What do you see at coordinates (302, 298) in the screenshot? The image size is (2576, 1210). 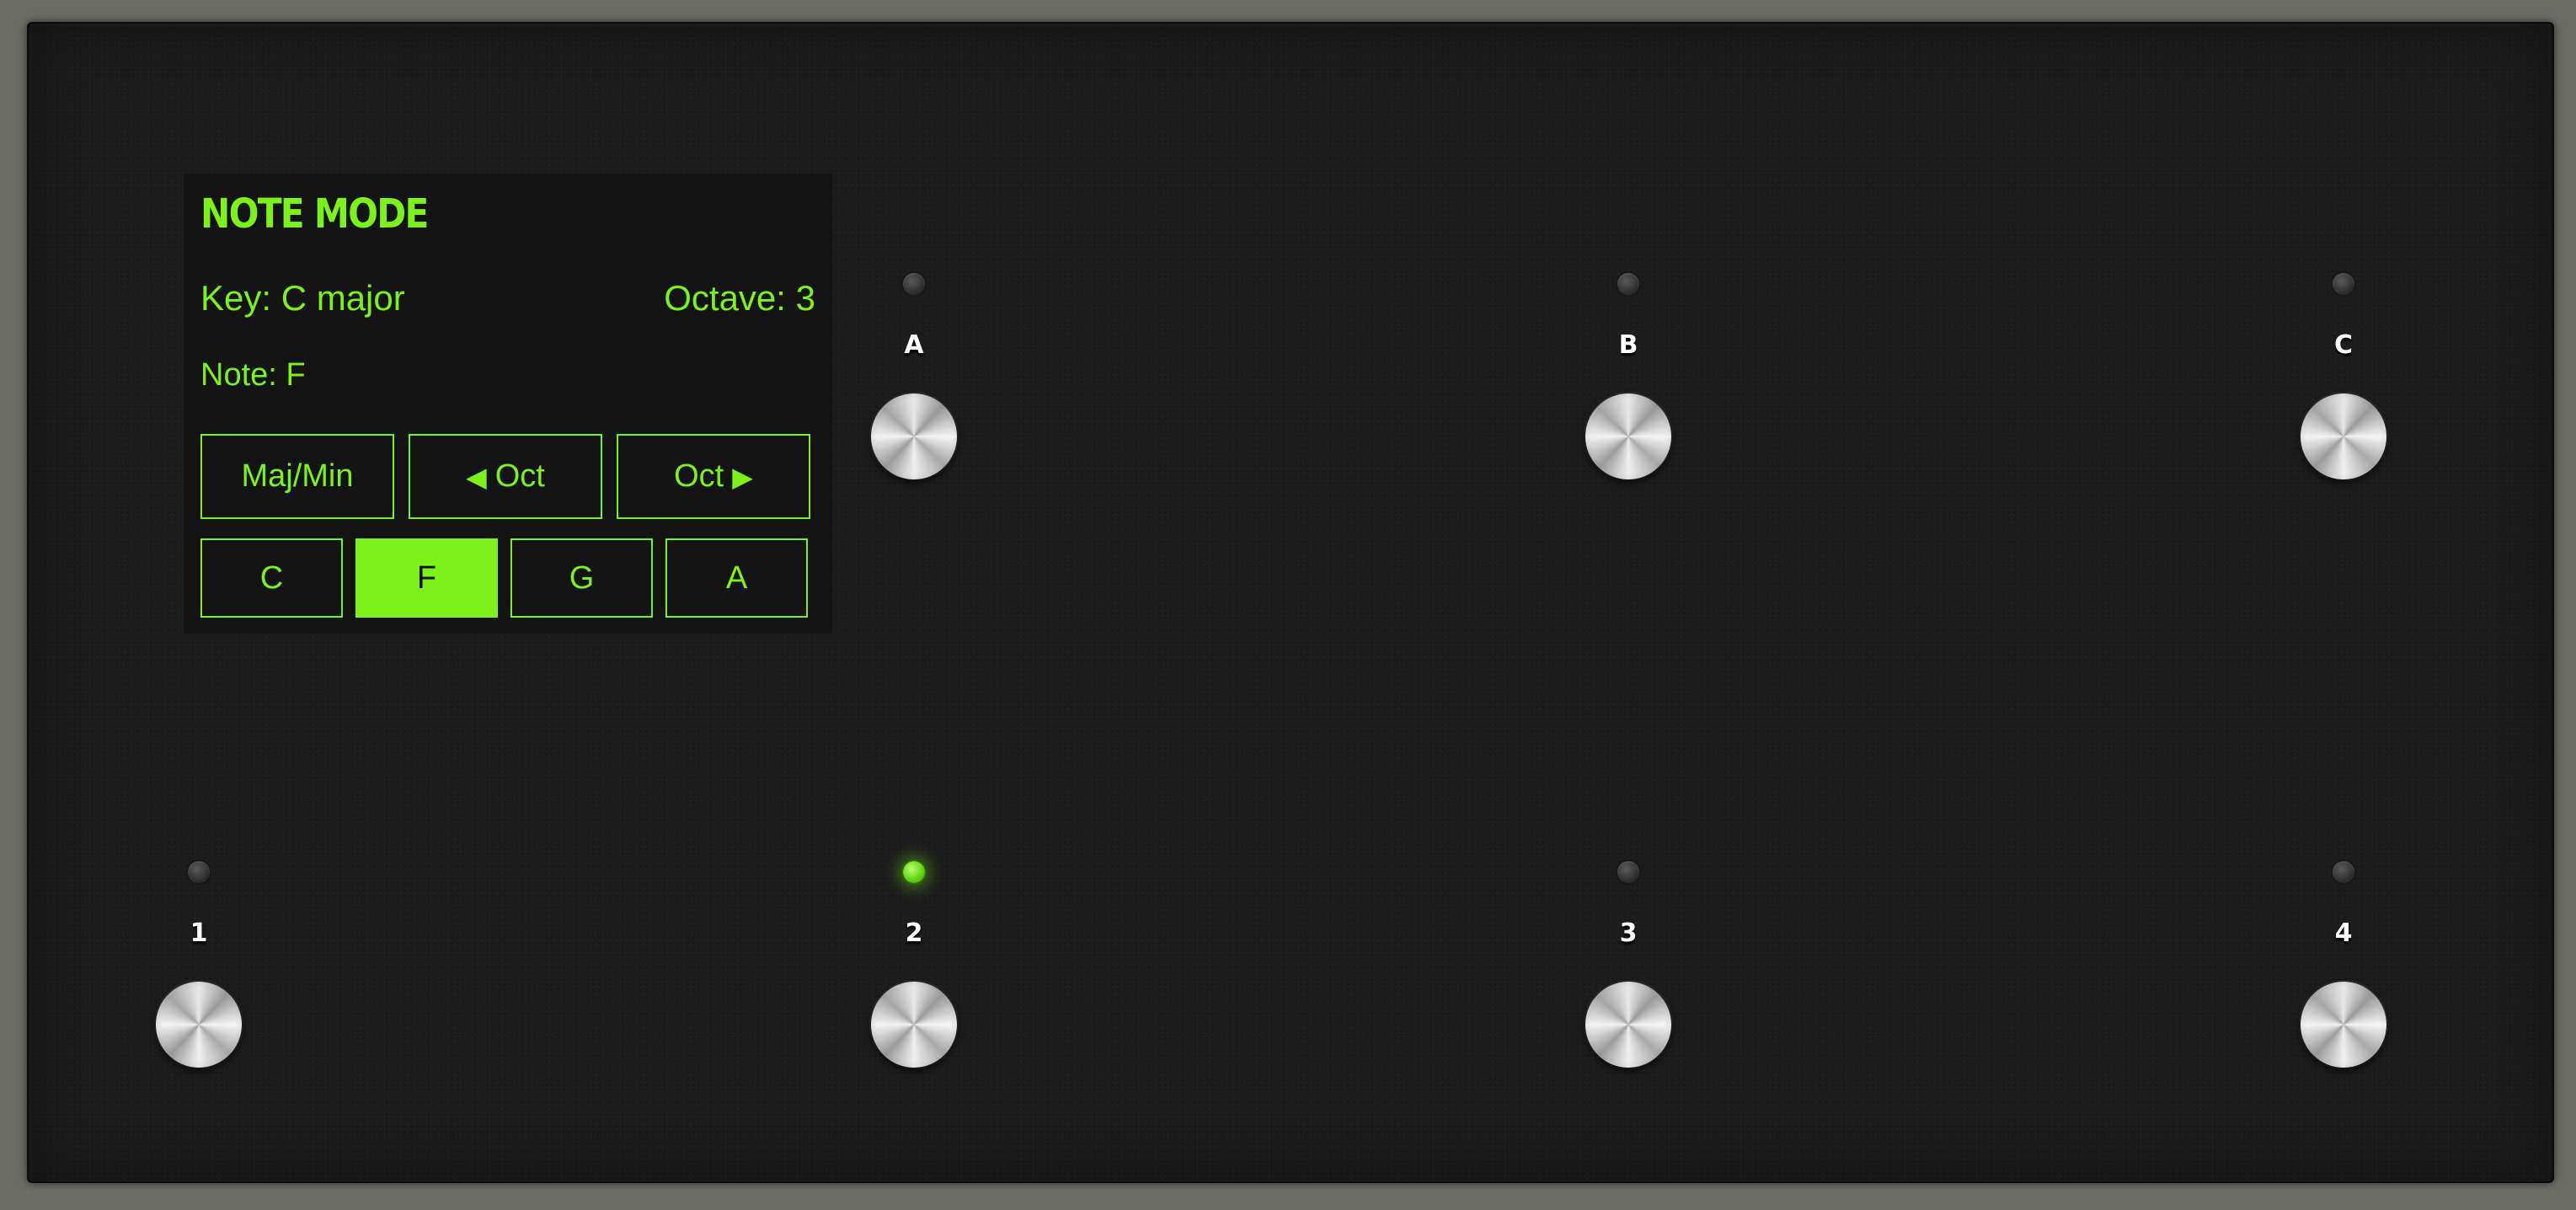 I see `key-readout: Key: C major` at bounding box center [302, 298].